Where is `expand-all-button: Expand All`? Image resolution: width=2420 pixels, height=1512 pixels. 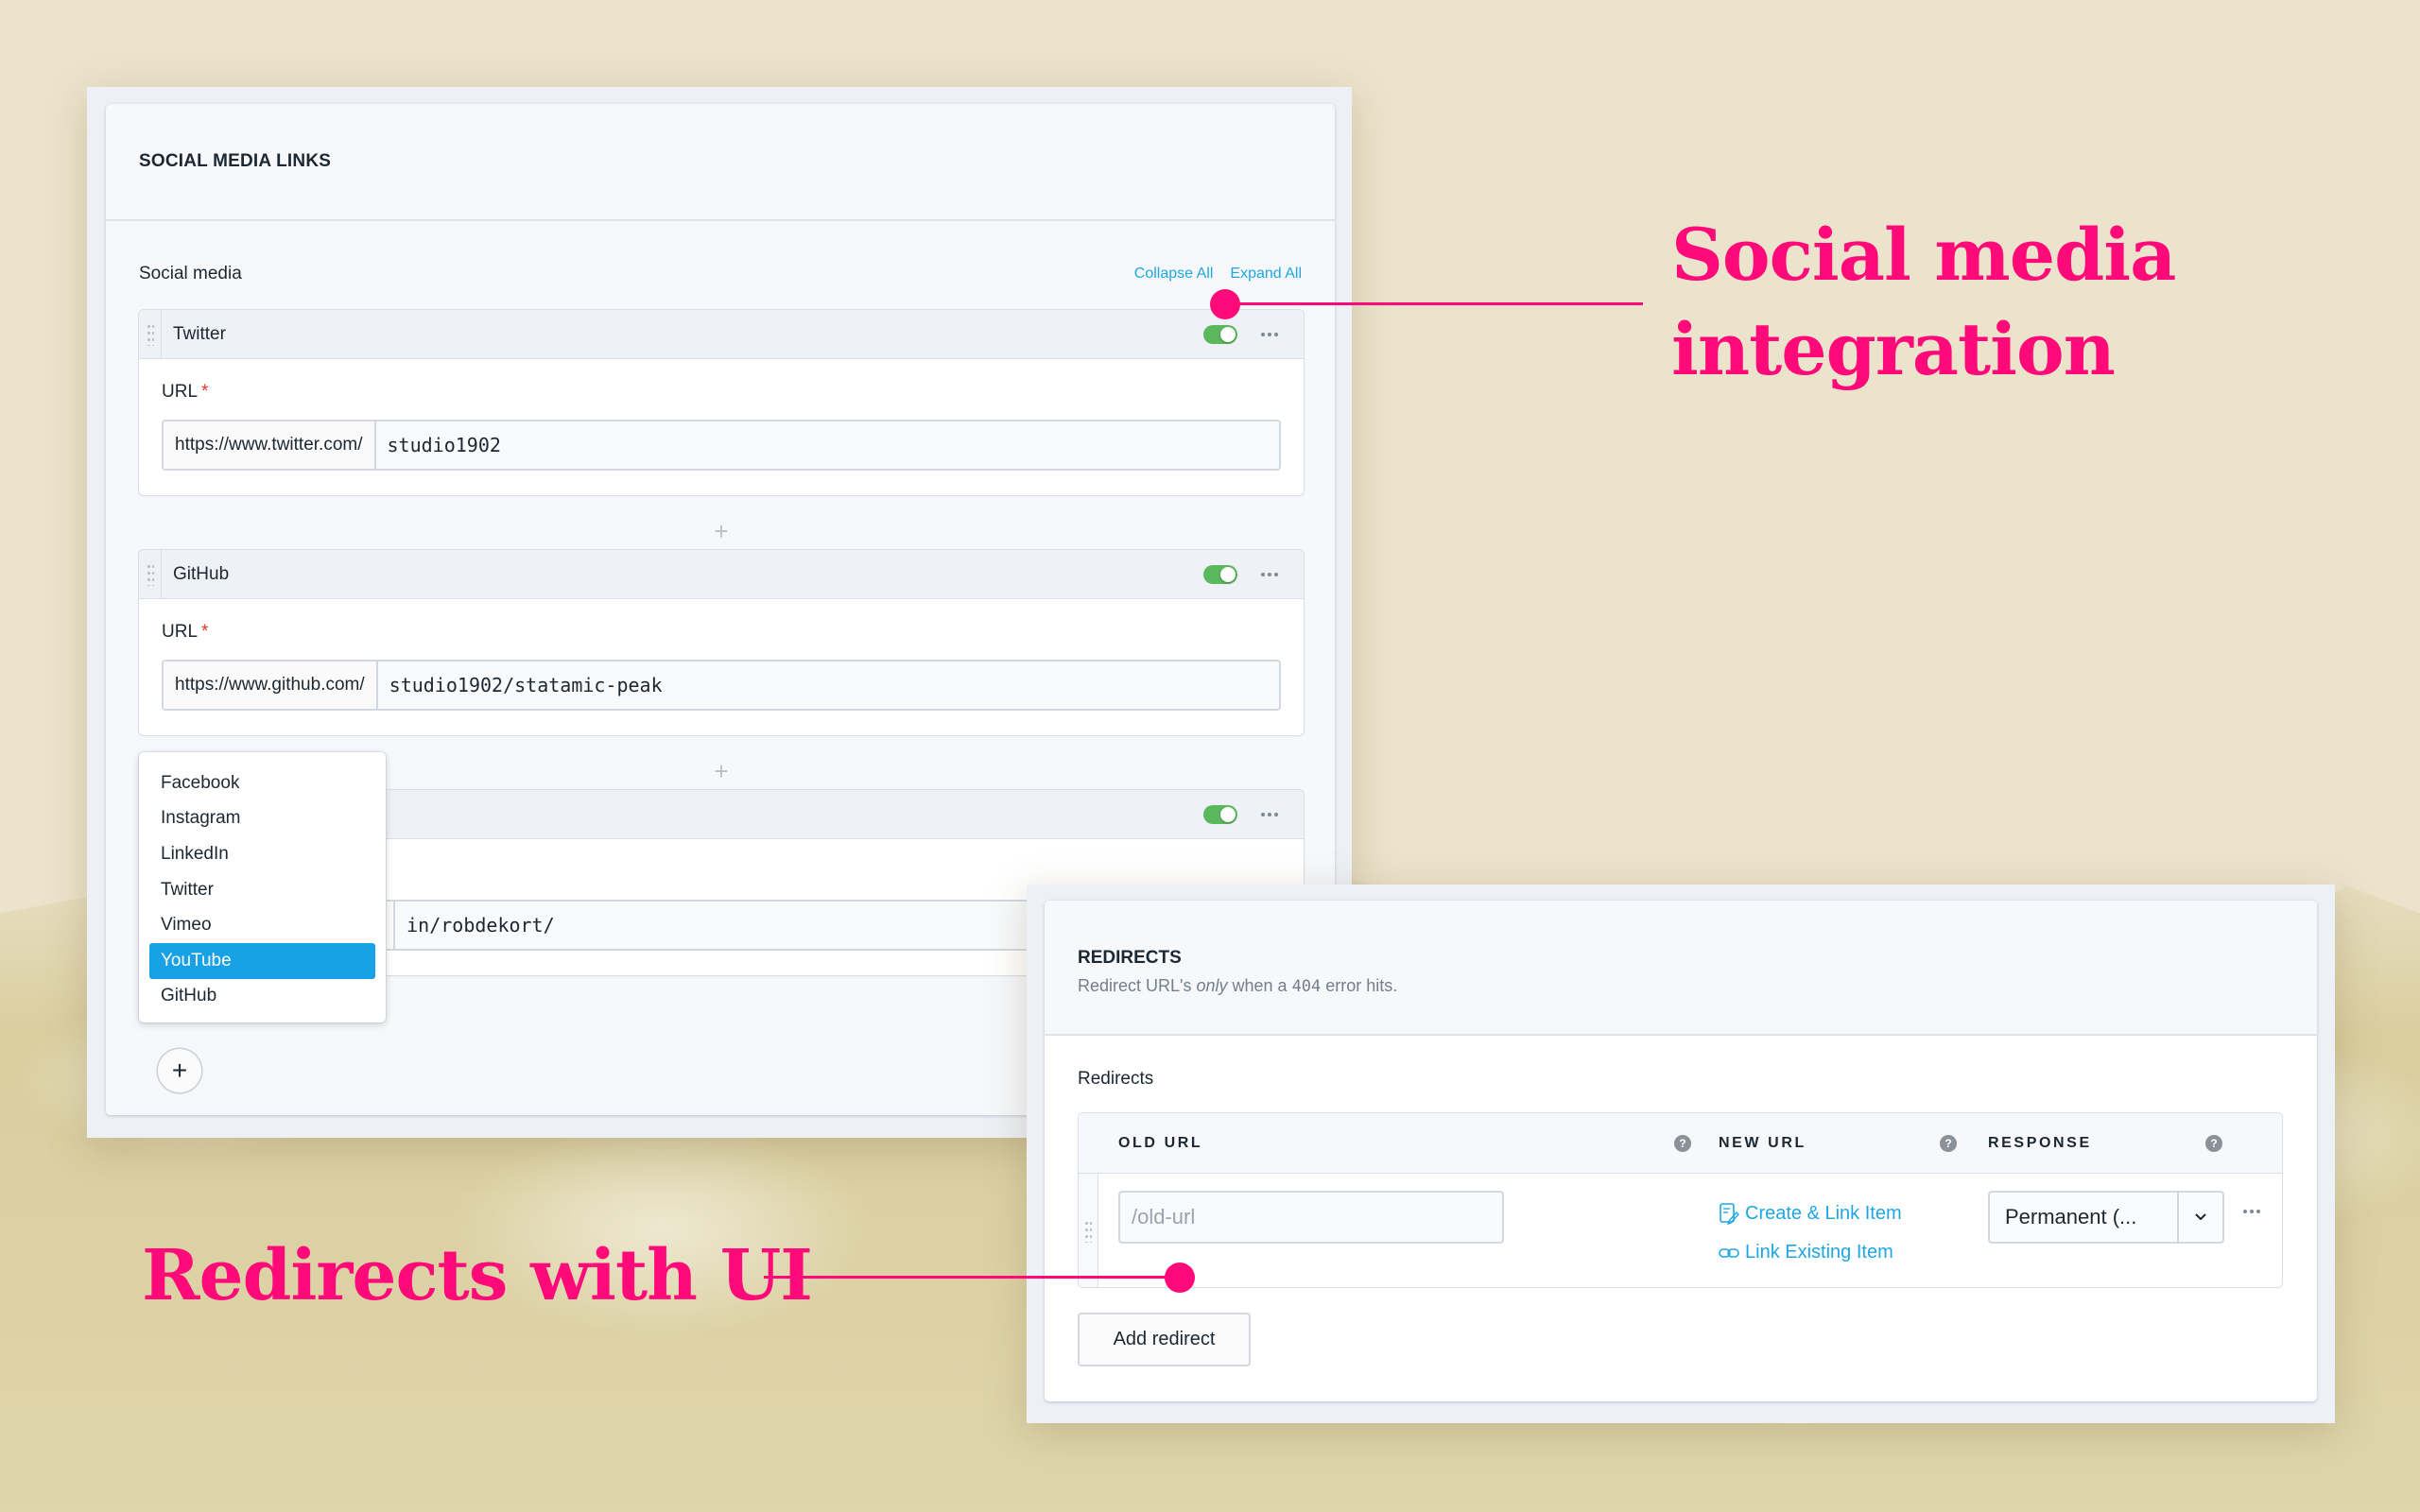
expand-all-button: Expand All is located at coordinates (1266, 274).